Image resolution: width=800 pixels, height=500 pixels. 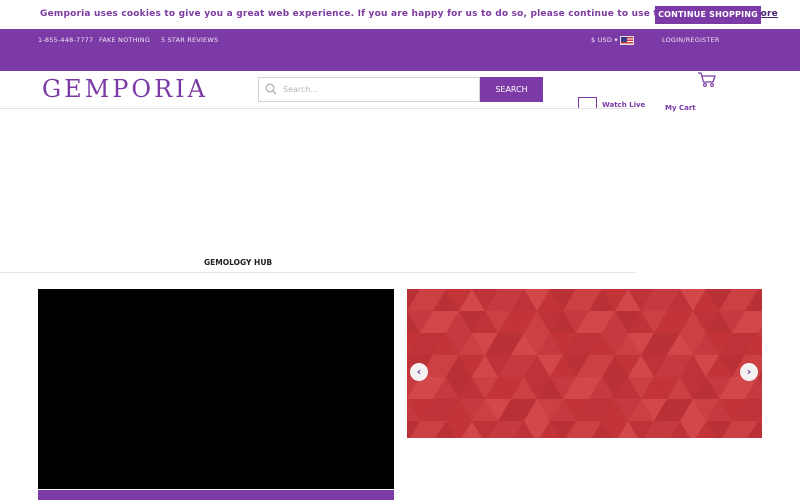 What do you see at coordinates (680, 108) in the screenshot?
I see `my-cart-link: My Cart` at bounding box center [680, 108].